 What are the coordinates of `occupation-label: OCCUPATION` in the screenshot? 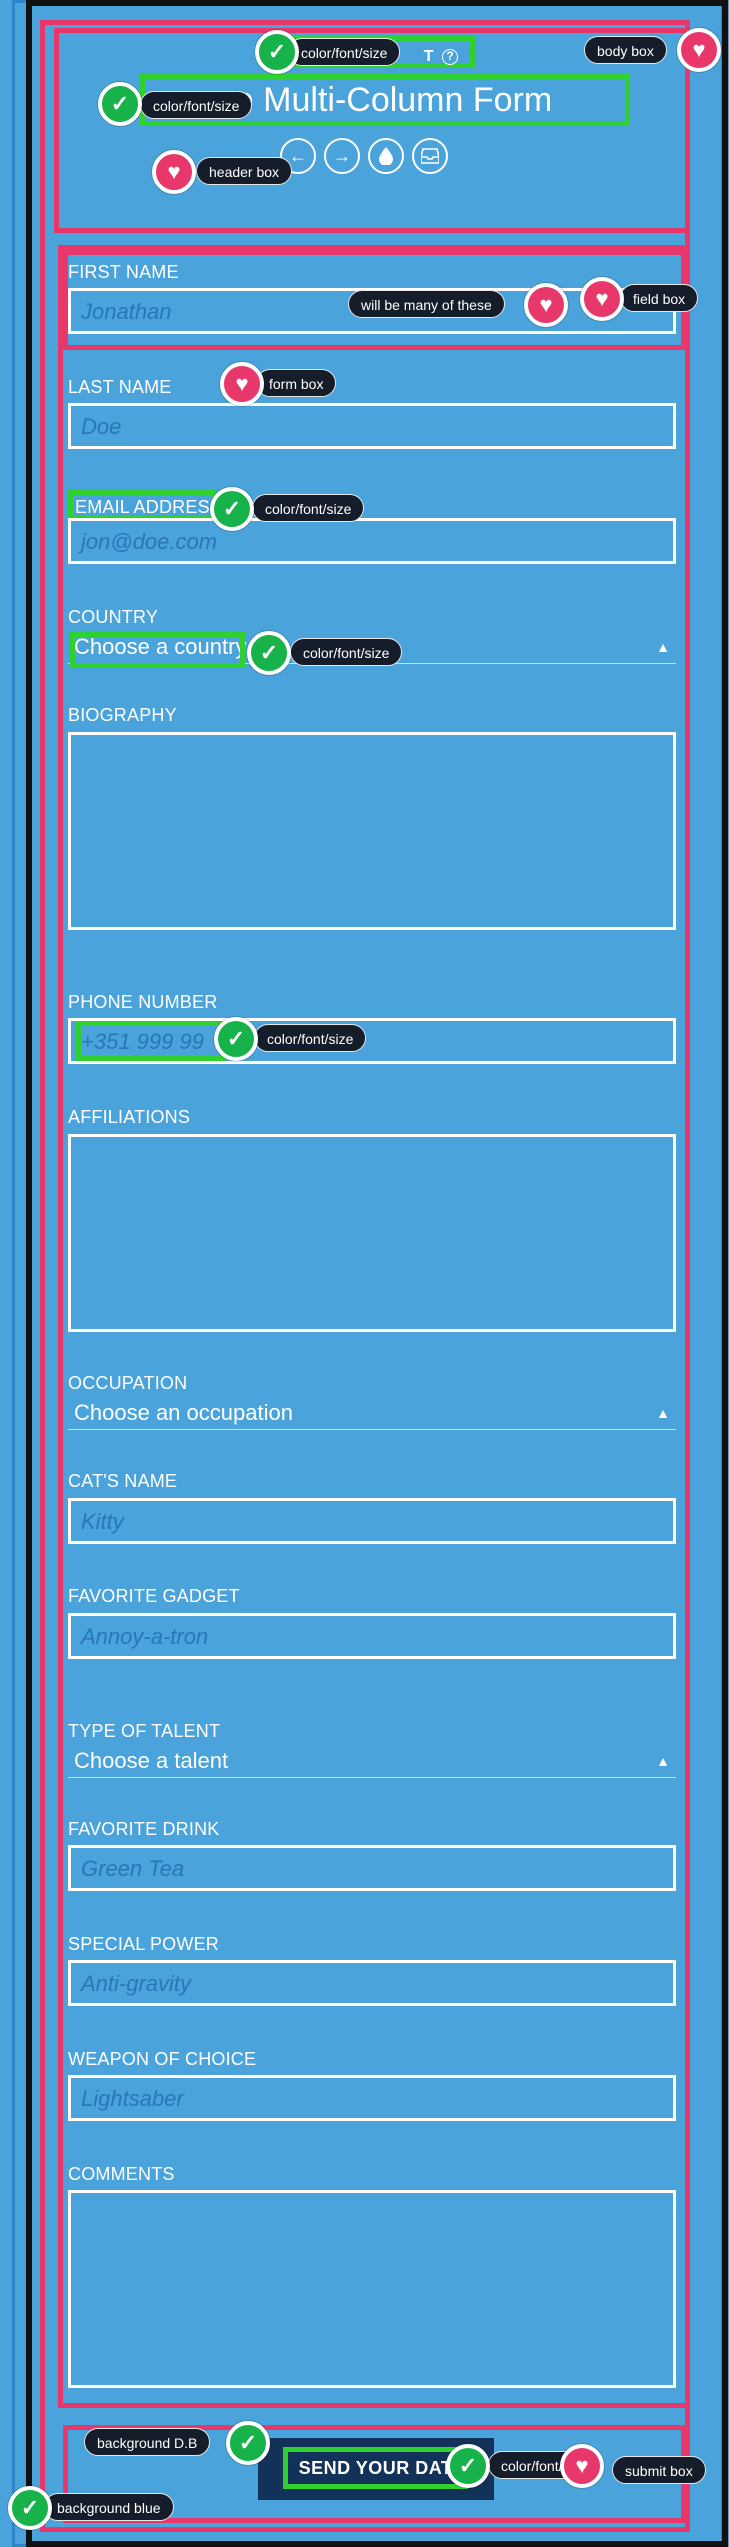 It's located at (128, 1383).